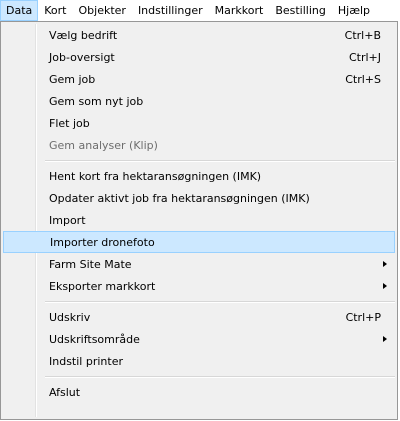  Describe the element at coordinates (199, 35) in the screenshot. I see `menu-item-vaelg-bedrift: Vælg bedrift Ctrl+B` at that location.